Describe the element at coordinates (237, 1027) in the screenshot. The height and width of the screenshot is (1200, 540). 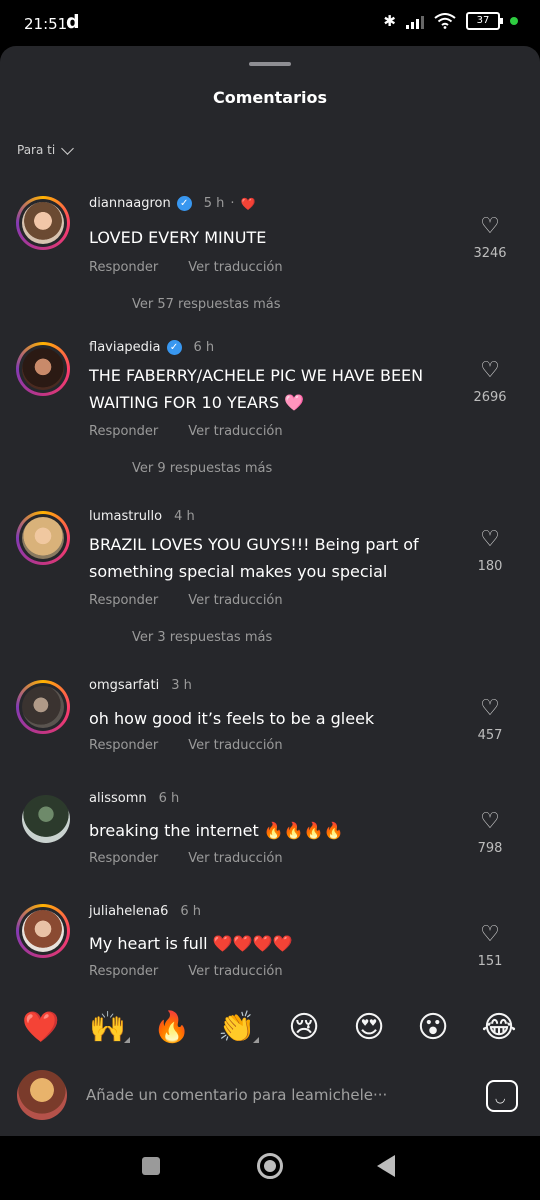
I see `reaction-clap-button: 👏` at that location.